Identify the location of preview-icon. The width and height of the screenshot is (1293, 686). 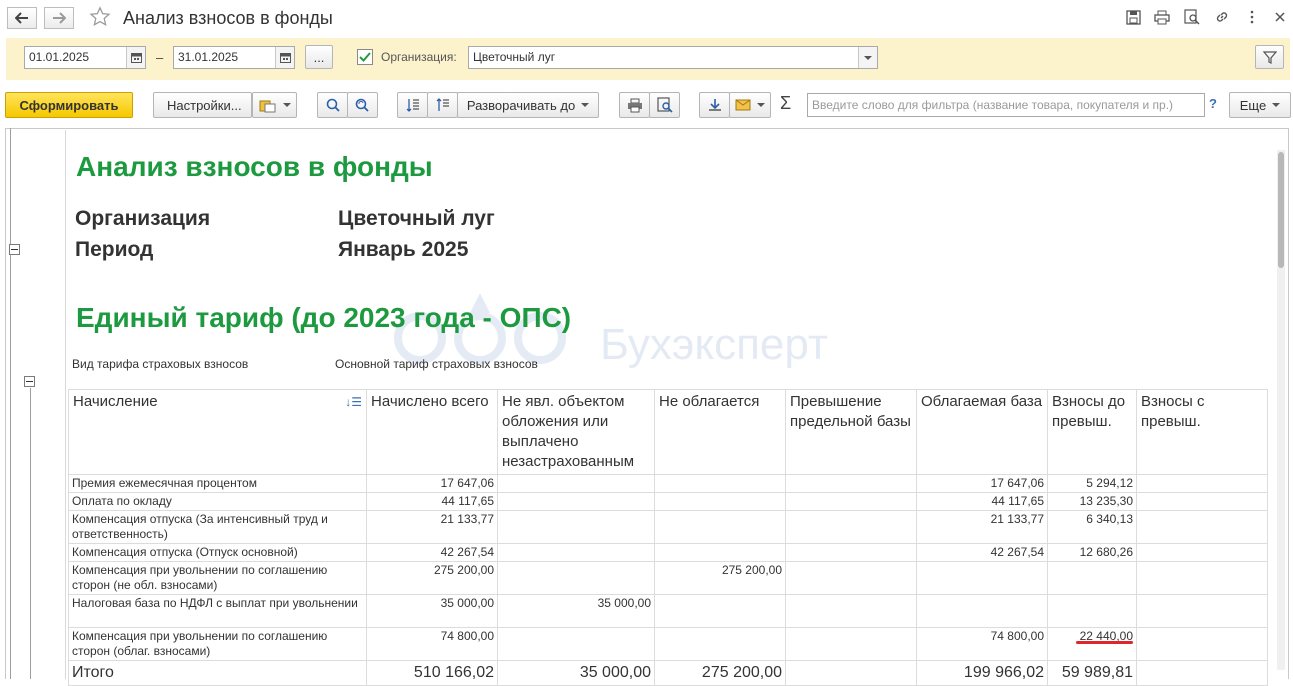
(1192, 17).